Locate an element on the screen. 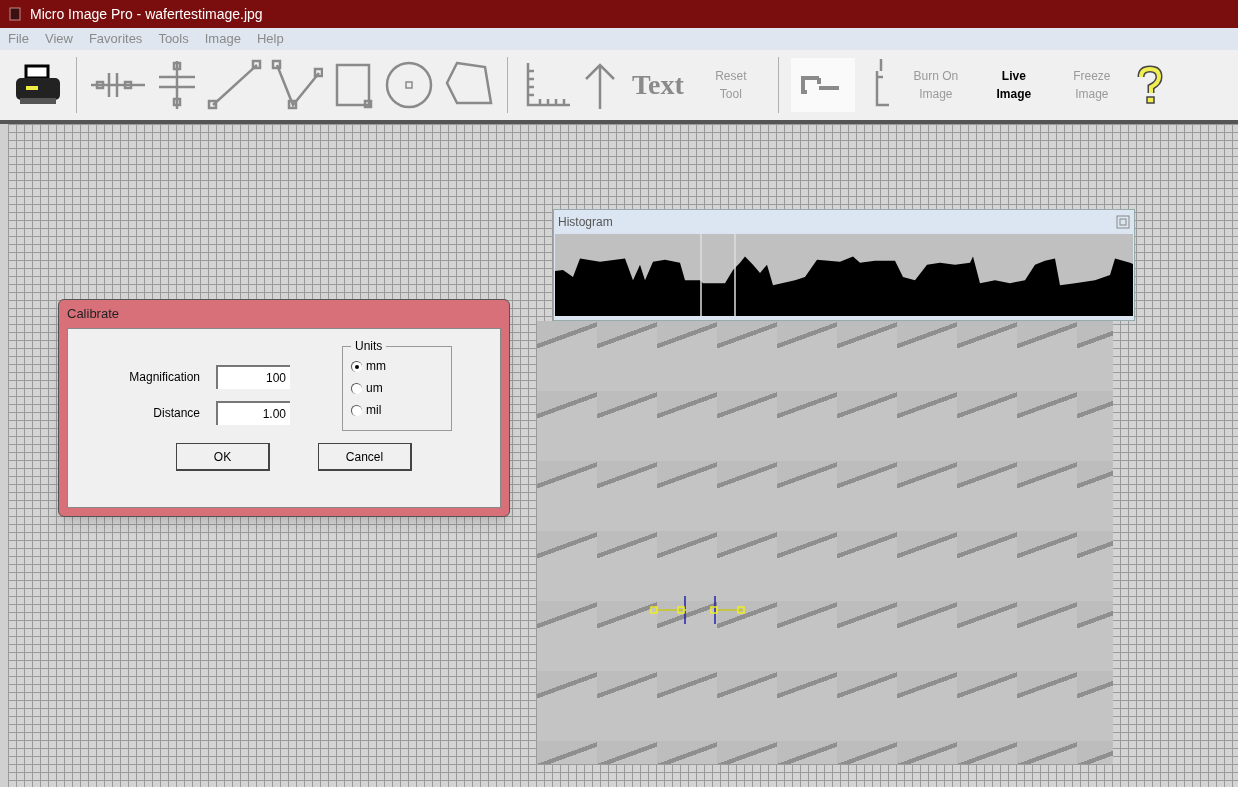  dialog-button: OK is located at coordinates (223, 457).